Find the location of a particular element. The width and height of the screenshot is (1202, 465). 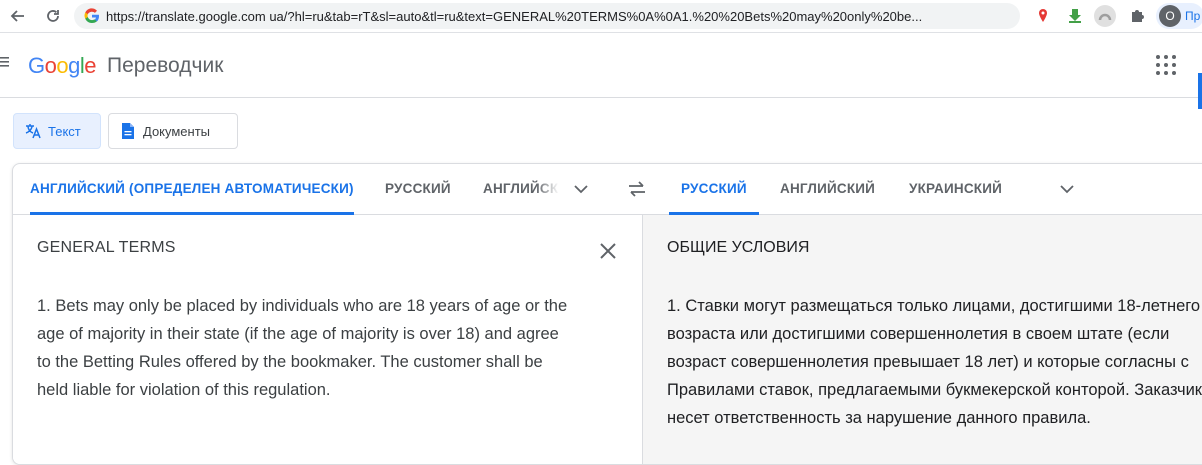

account-edge is located at coordinates (1200, 91).